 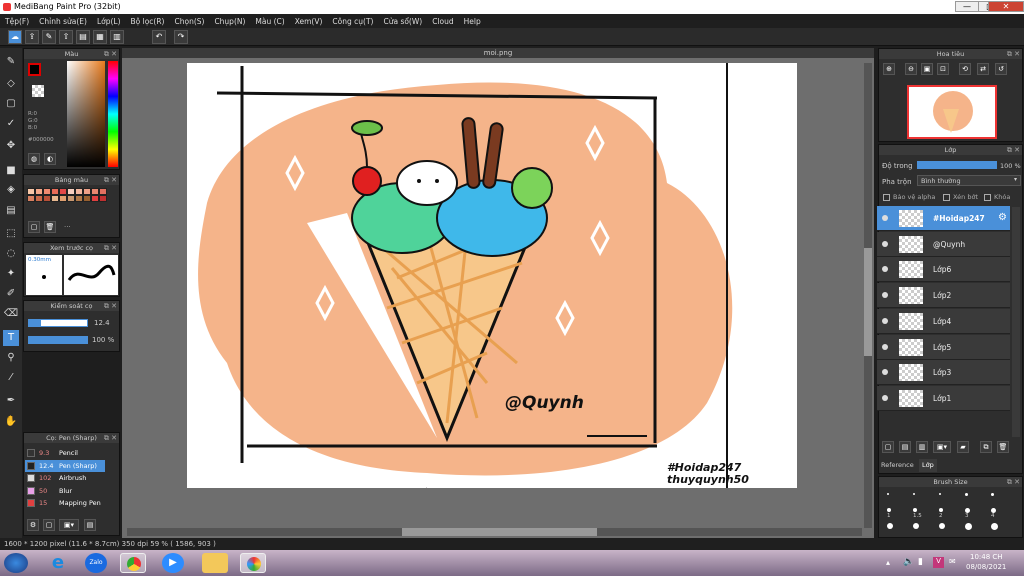 What do you see at coordinates (11, 104) in the screenshot?
I see `rectangle-icon: ▢` at bounding box center [11, 104].